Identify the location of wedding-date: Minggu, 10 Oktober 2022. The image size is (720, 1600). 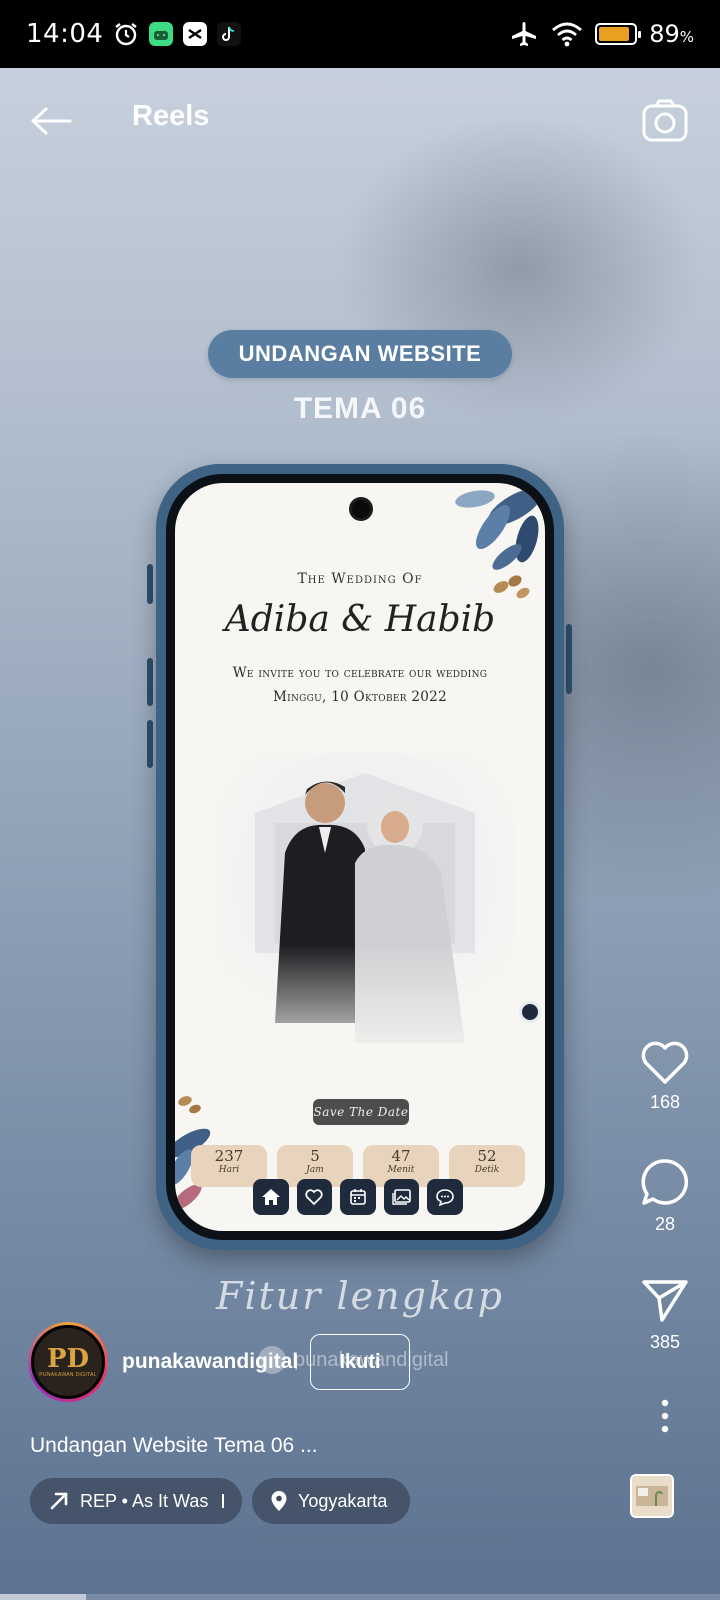
(360, 697).